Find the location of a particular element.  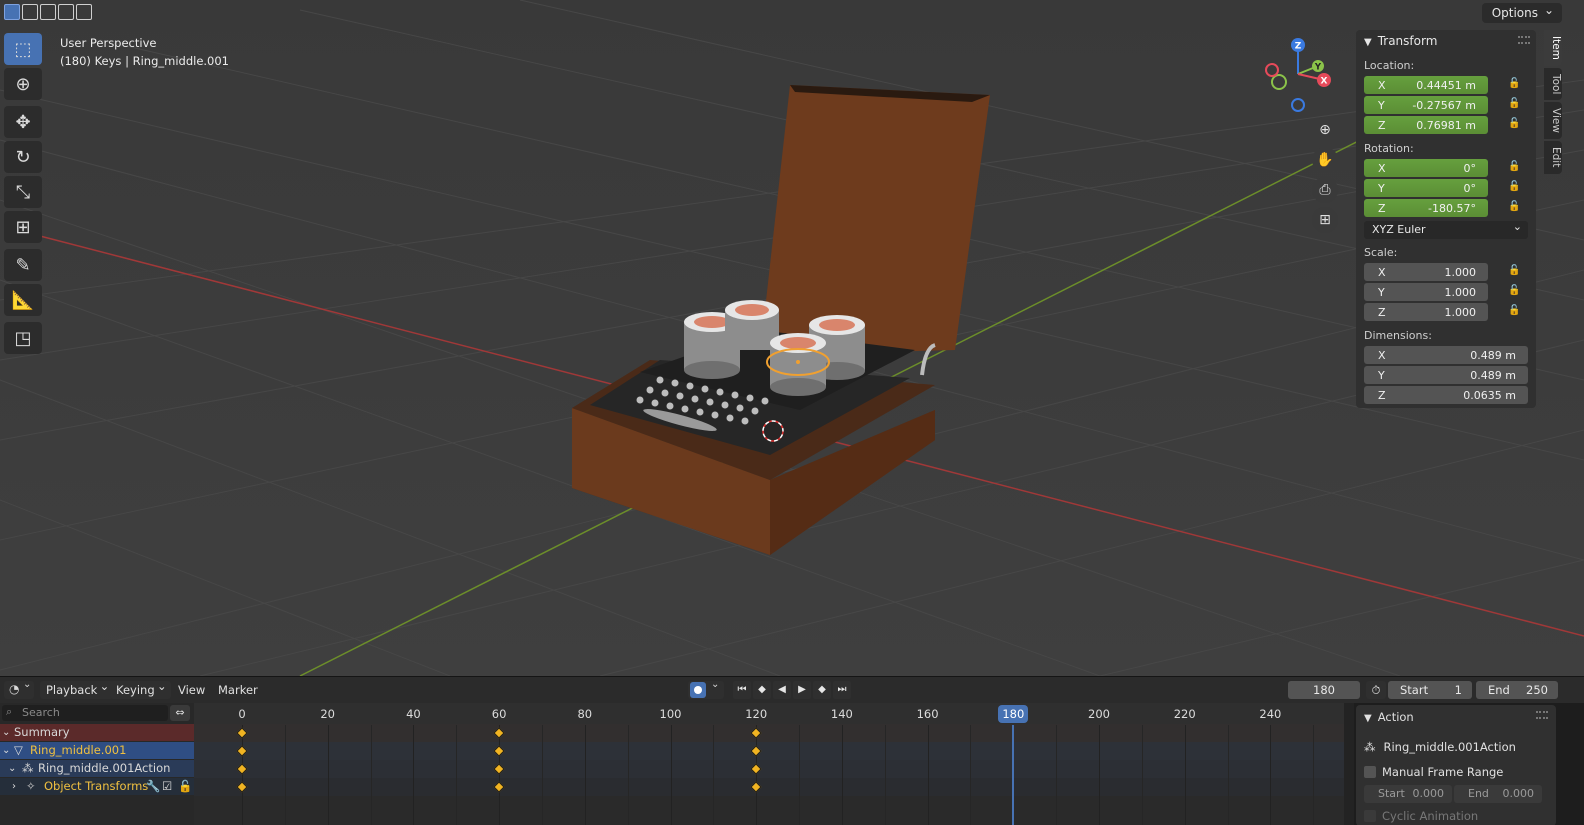

action-end-field: End 0.000 is located at coordinates (1498, 794).